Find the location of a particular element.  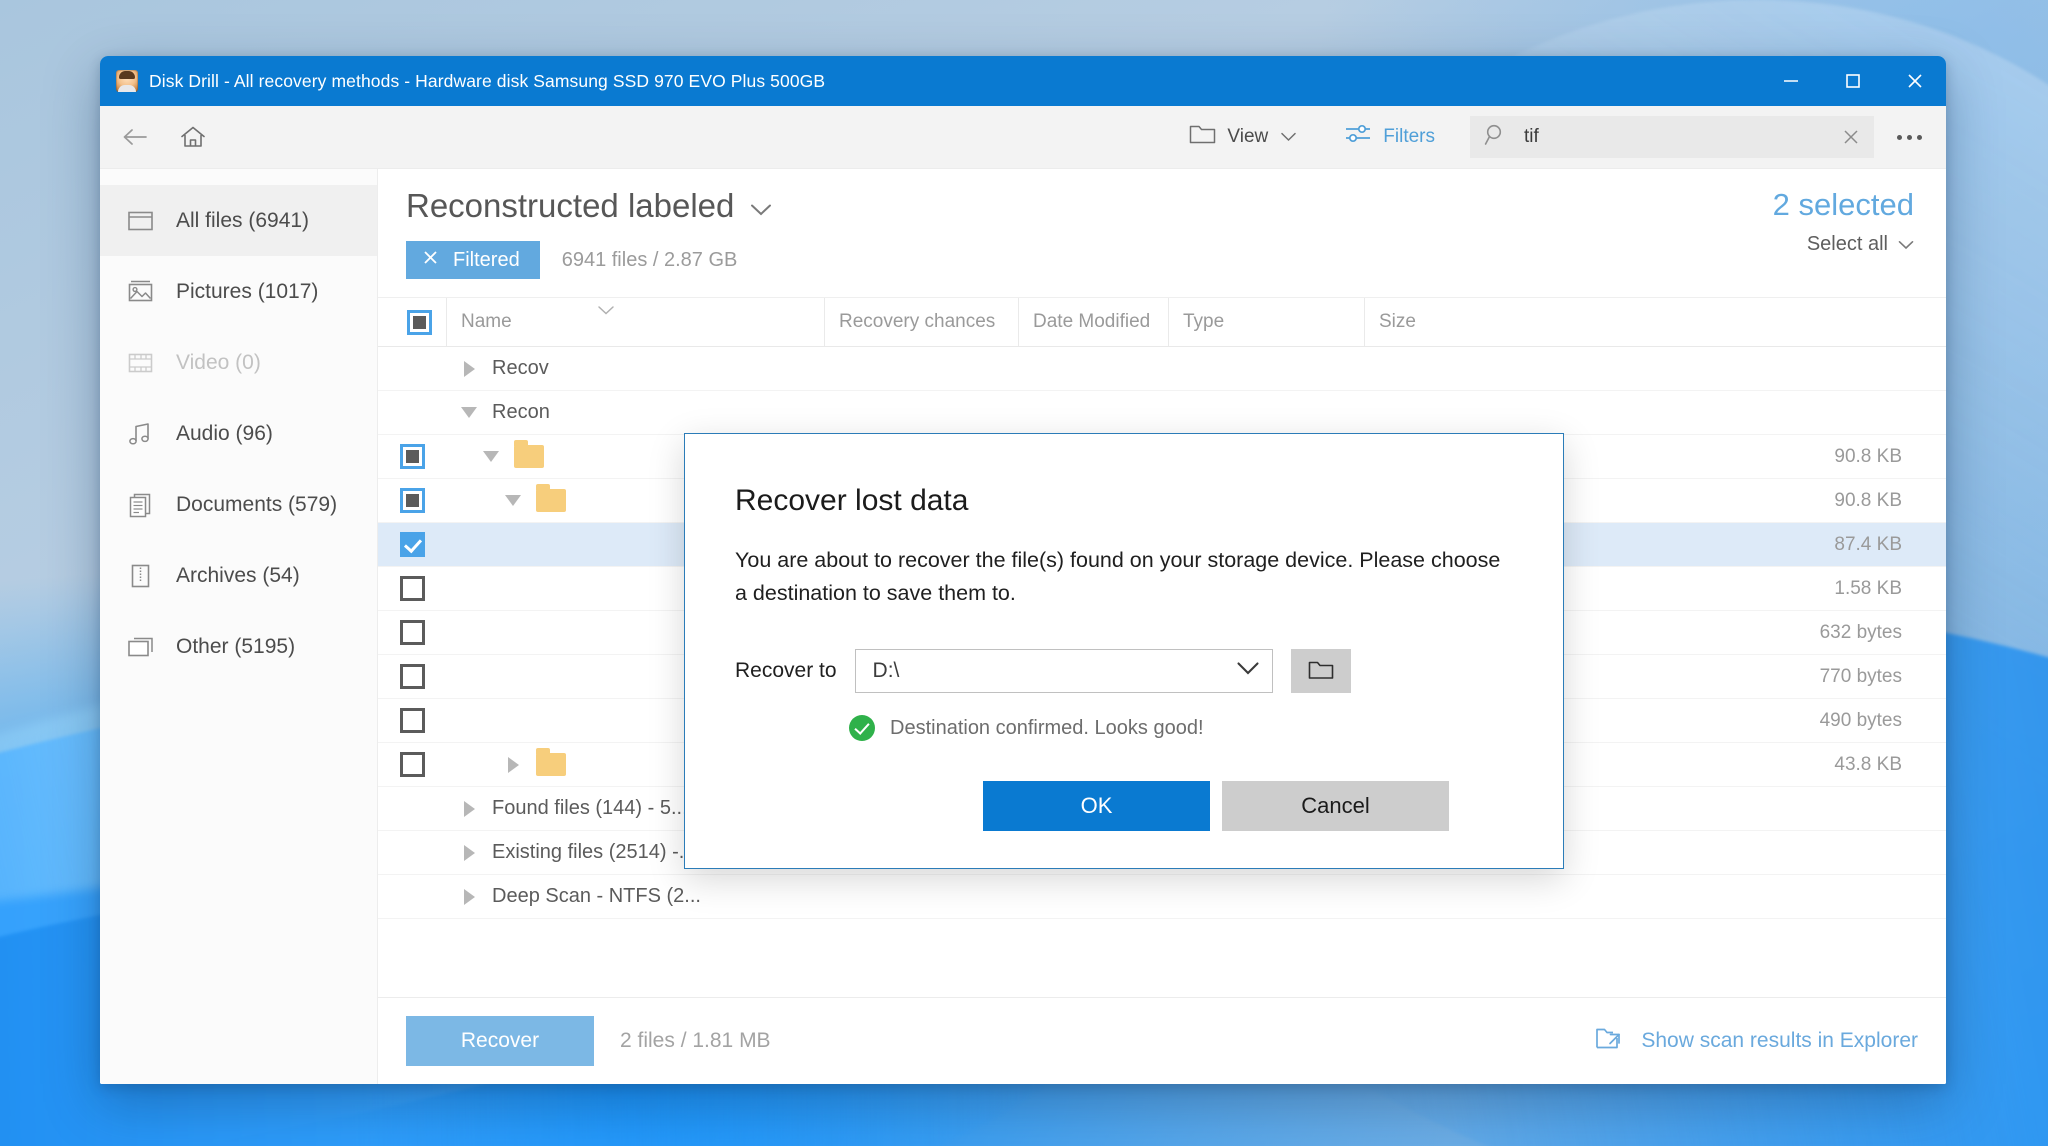

folder-icon is located at coordinates (1321, 671).